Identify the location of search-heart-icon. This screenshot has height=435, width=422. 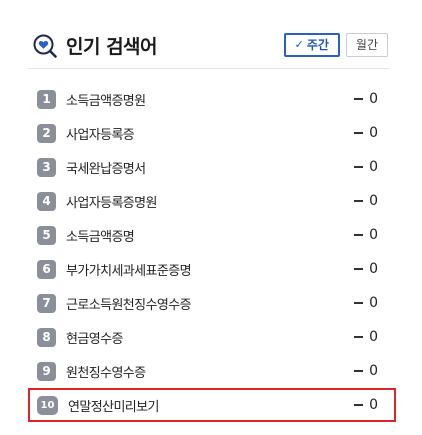
(45, 46).